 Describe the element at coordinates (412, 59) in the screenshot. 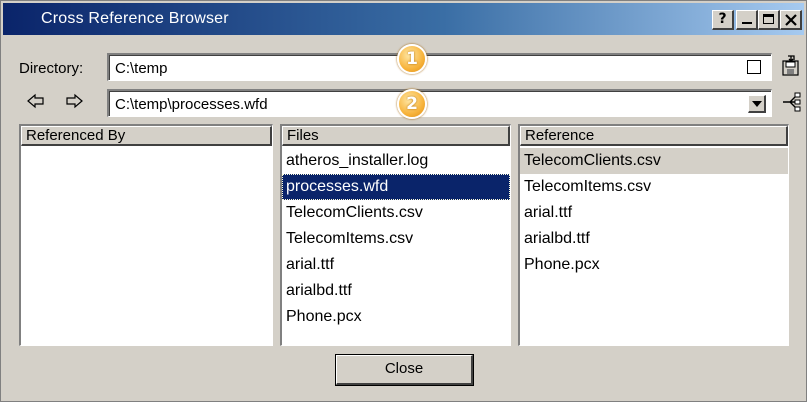

I see `callout-1: 1` at that location.